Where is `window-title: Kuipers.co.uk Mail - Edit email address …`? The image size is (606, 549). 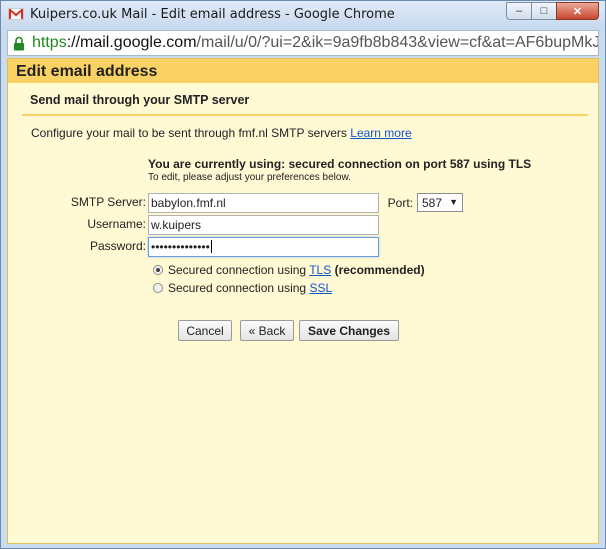 window-title: Kuipers.co.uk Mail - Edit email address … is located at coordinates (212, 14).